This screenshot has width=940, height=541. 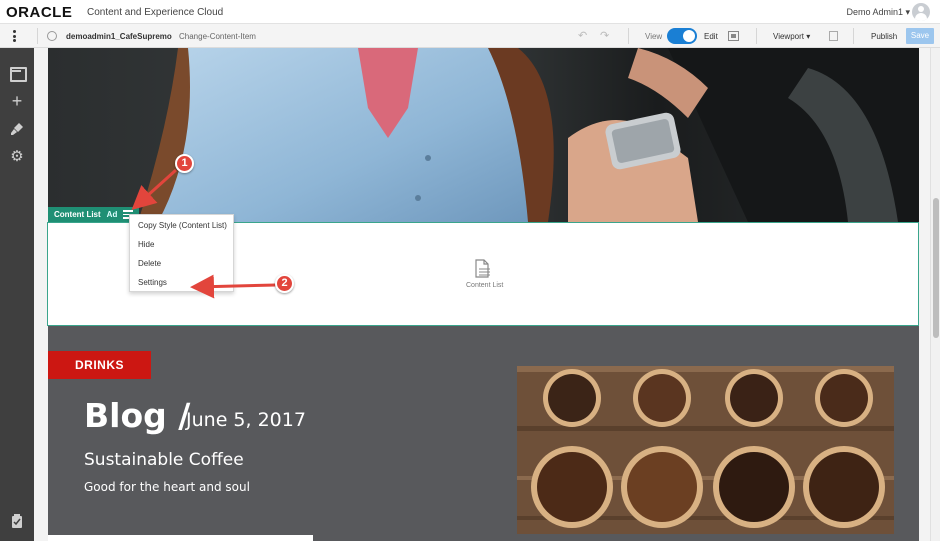 I want to click on site-name: demoadmin1_CafeSupremo, so click(x=119, y=36).